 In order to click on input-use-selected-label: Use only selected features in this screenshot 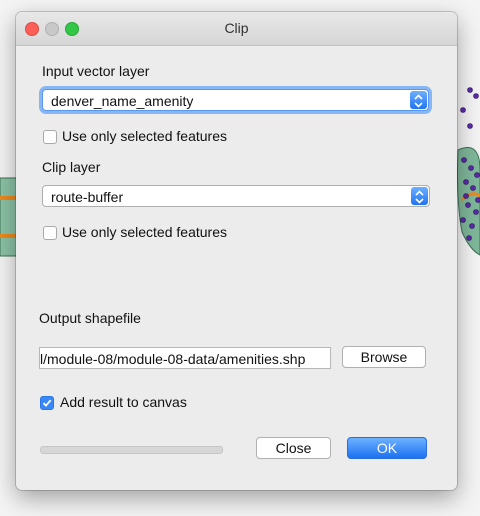, I will do `click(144, 136)`.